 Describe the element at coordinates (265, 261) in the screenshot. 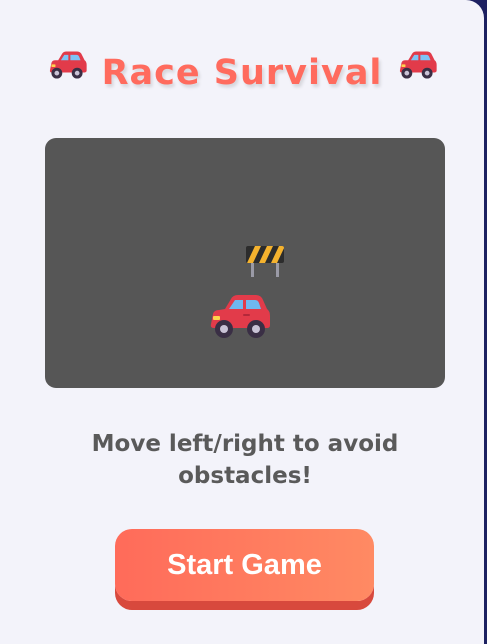

I see `construction-barrier-icon` at that location.